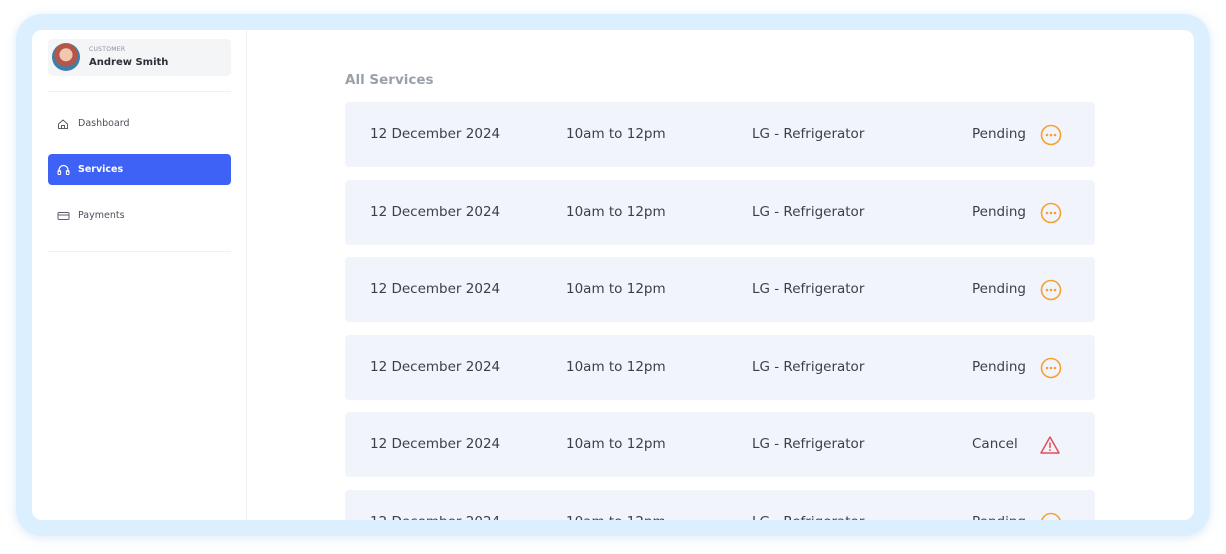 Image resolution: width=1226 pixels, height=554 pixels. What do you see at coordinates (129, 62) in the screenshot?
I see `profile-name: Andrew Smith` at bounding box center [129, 62].